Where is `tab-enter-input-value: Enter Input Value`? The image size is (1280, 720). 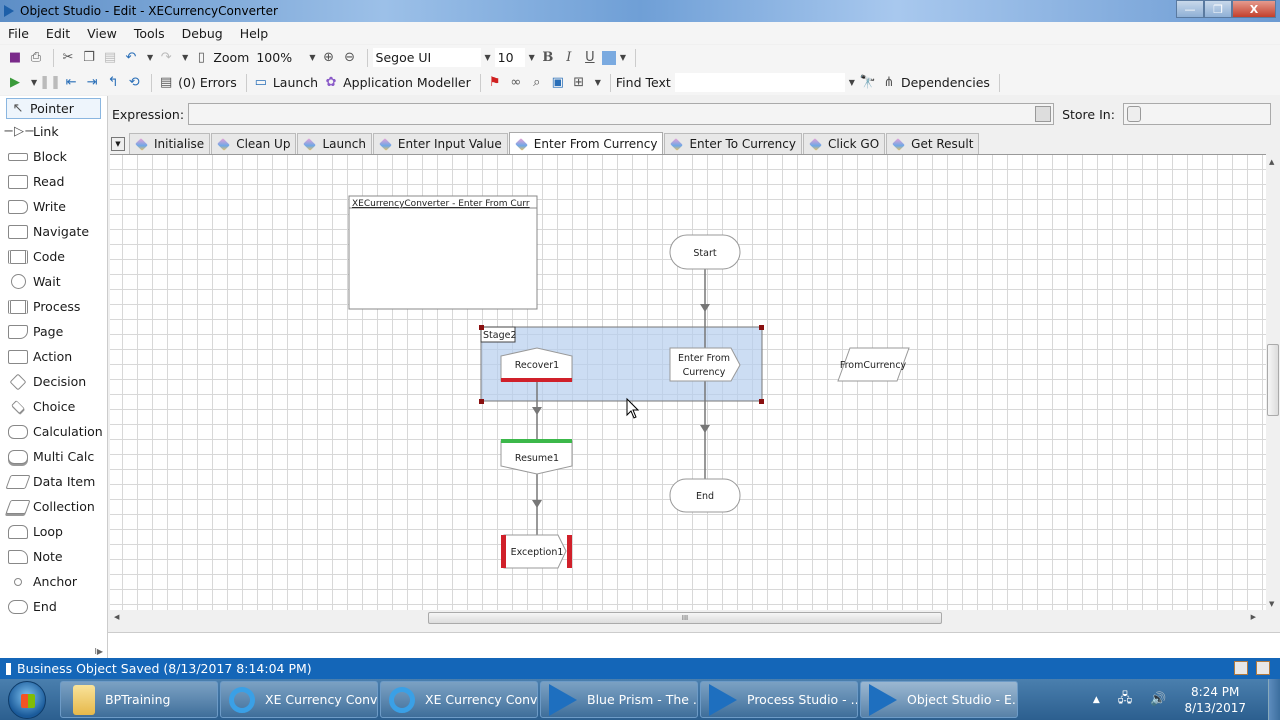 tab-enter-input-value: Enter Input Value is located at coordinates (440, 143).